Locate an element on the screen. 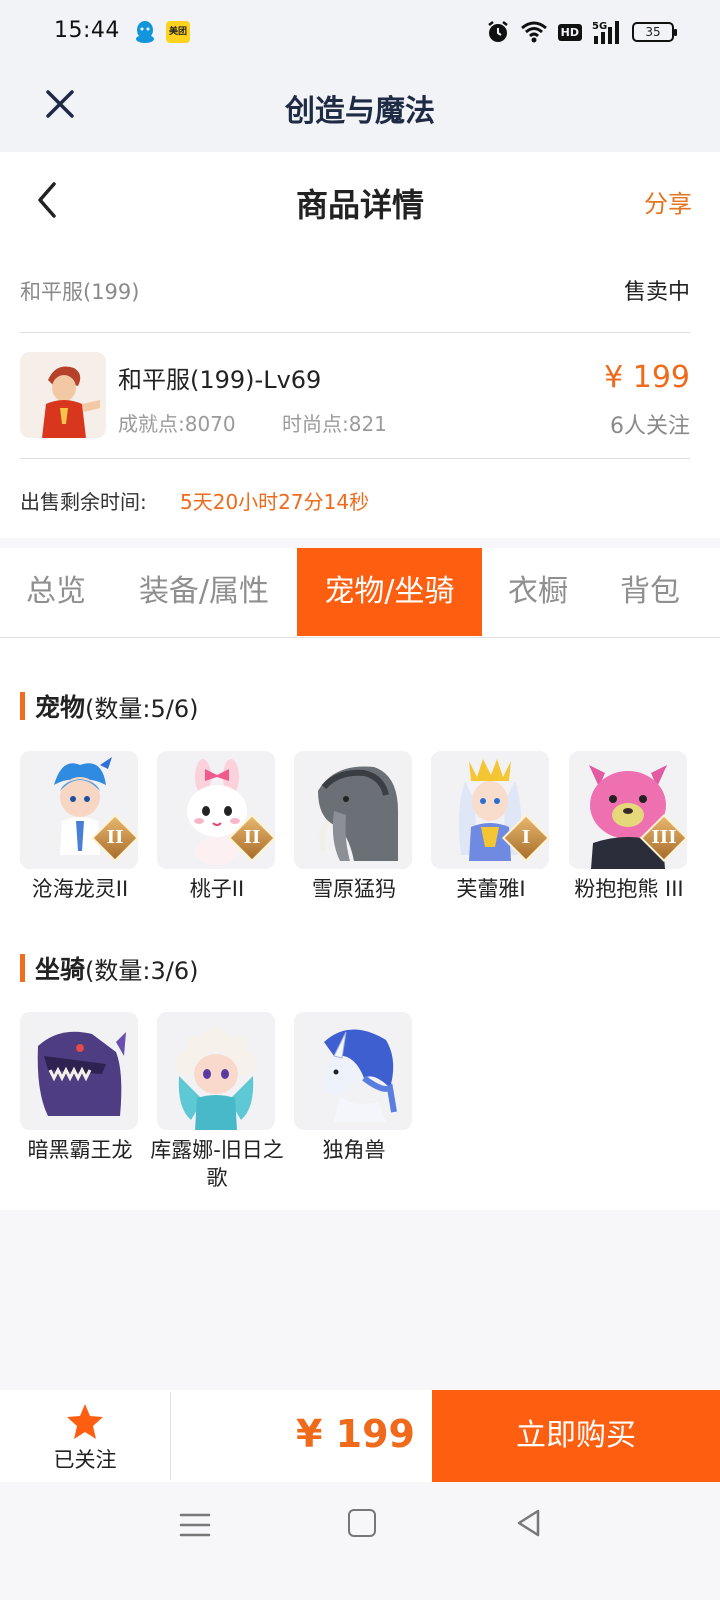 This screenshot has height=1600, width=720. tab-bar: 总览 装备/属性 宠物/坐骑 衣橱 背包 is located at coordinates (360, 593).